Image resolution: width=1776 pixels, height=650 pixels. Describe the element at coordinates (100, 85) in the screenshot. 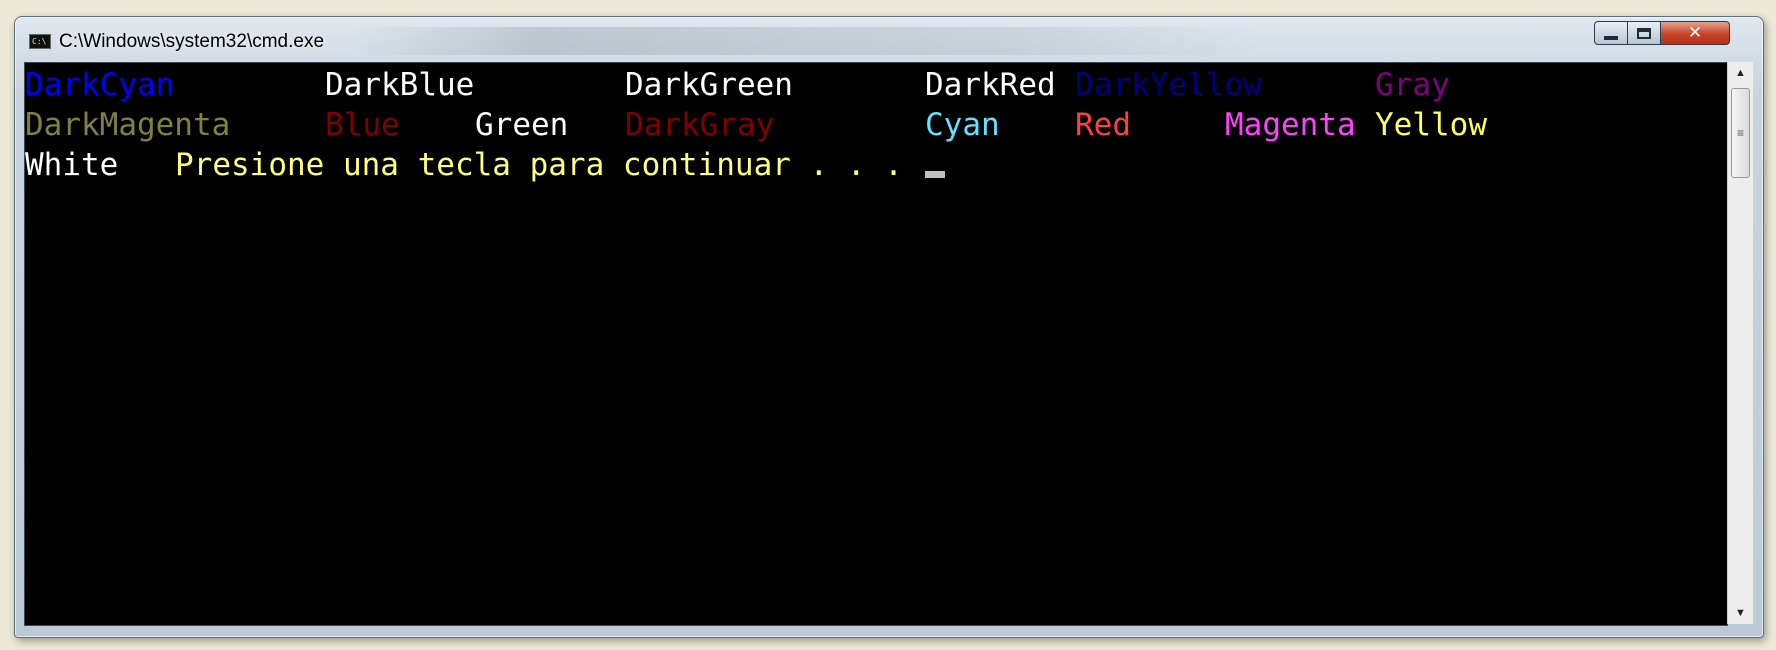

I see `color-label-darkcyan: DarkCyan` at that location.